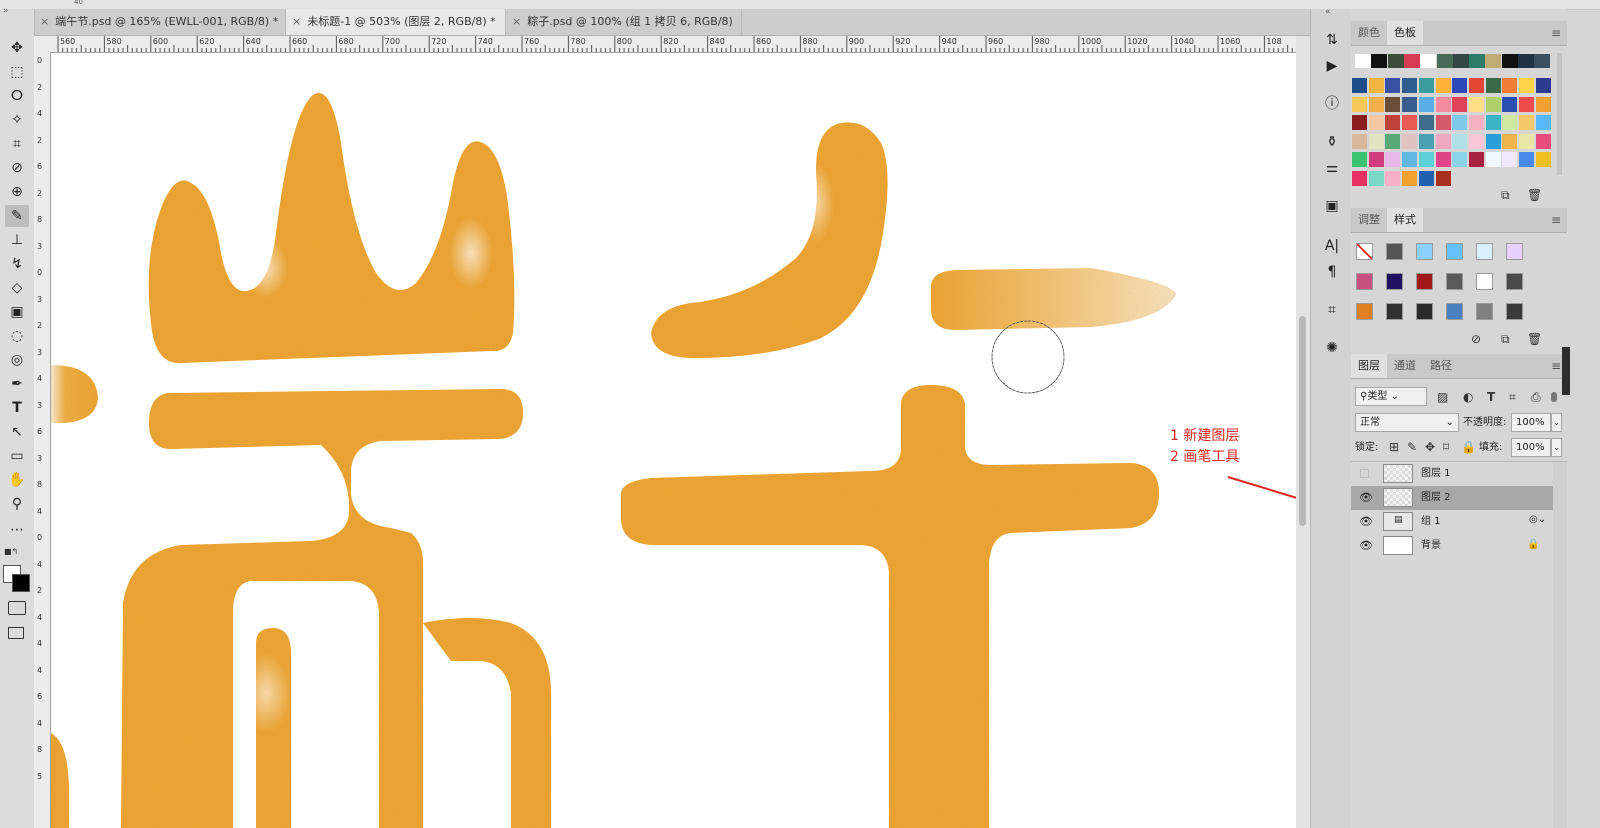 The image size is (1600, 828). What do you see at coordinates (1537, 519) in the screenshot?
I see `layer-effects-icon: ◎⌄` at bounding box center [1537, 519].